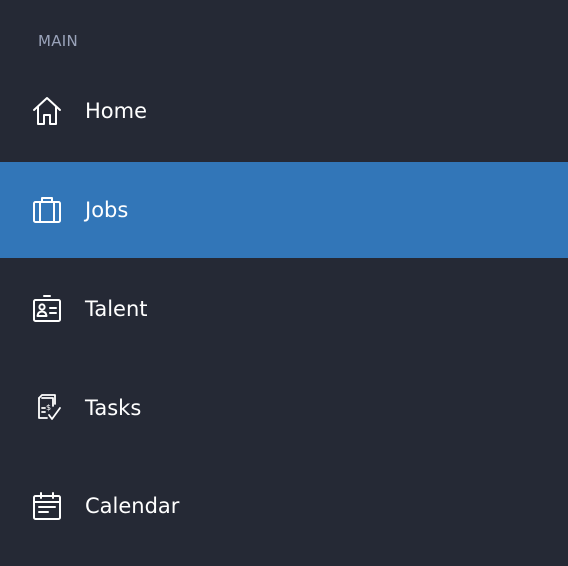  What do you see at coordinates (58, 41) in the screenshot?
I see `section-label-main: MAIN` at bounding box center [58, 41].